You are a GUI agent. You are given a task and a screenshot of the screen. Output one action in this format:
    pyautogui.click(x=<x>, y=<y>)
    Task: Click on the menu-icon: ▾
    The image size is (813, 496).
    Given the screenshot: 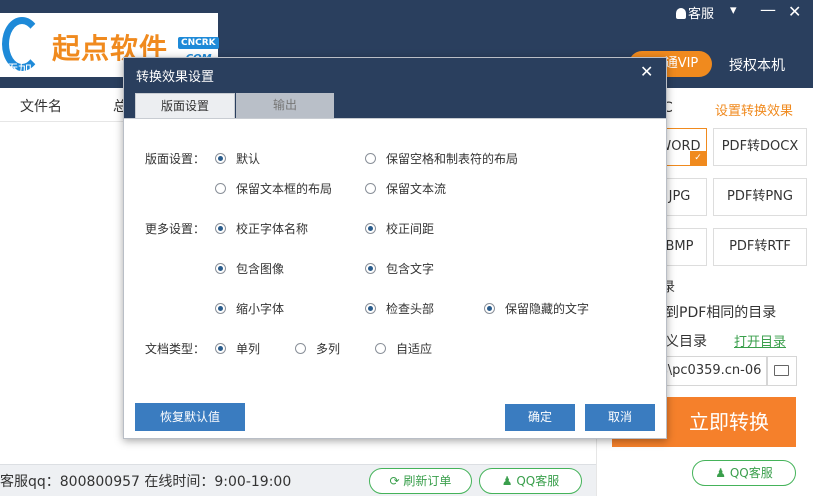 What is the action you would take?
    pyautogui.click(x=733, y=10)
    